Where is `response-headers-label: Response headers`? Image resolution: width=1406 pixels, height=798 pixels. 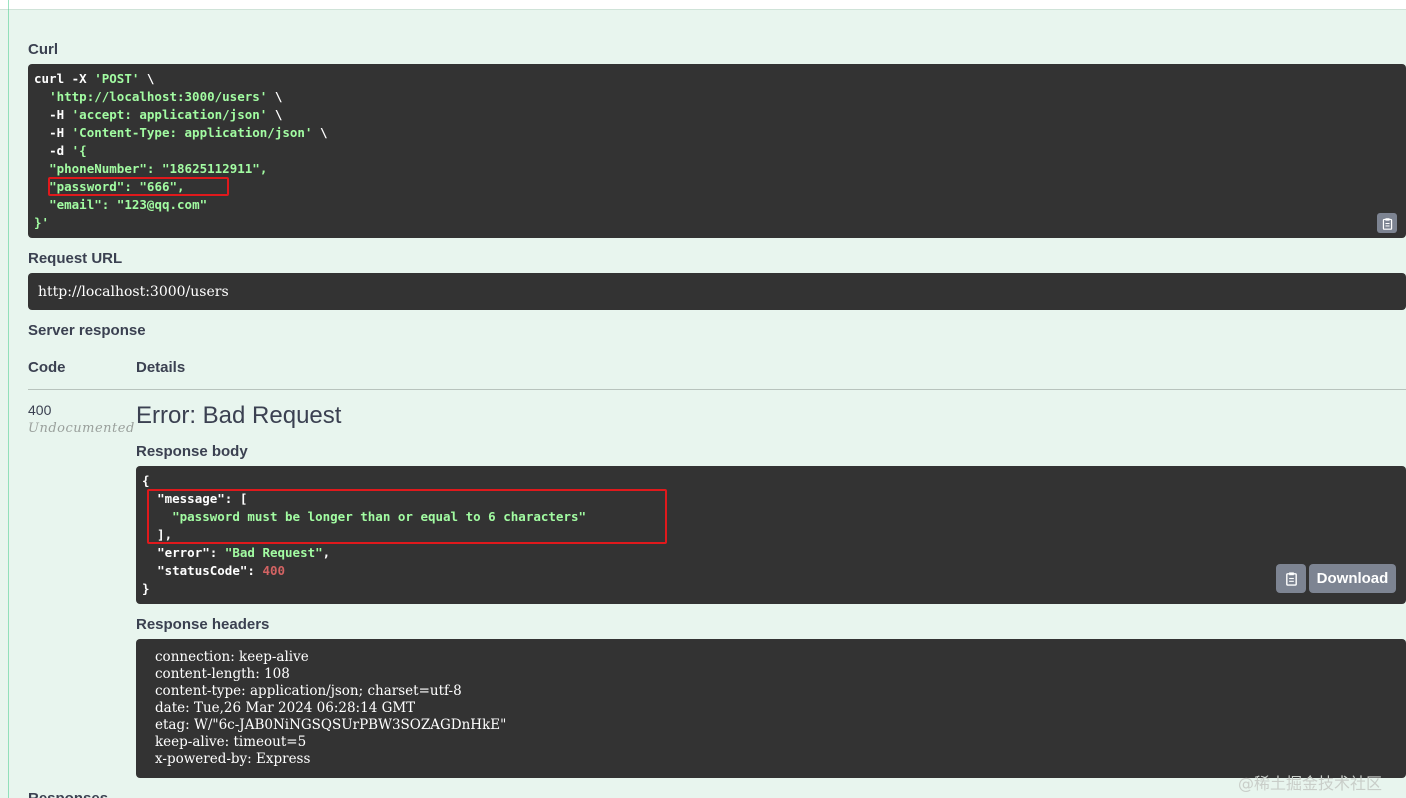 response-headers-label: Response headers is located at coordinates (203, 624).